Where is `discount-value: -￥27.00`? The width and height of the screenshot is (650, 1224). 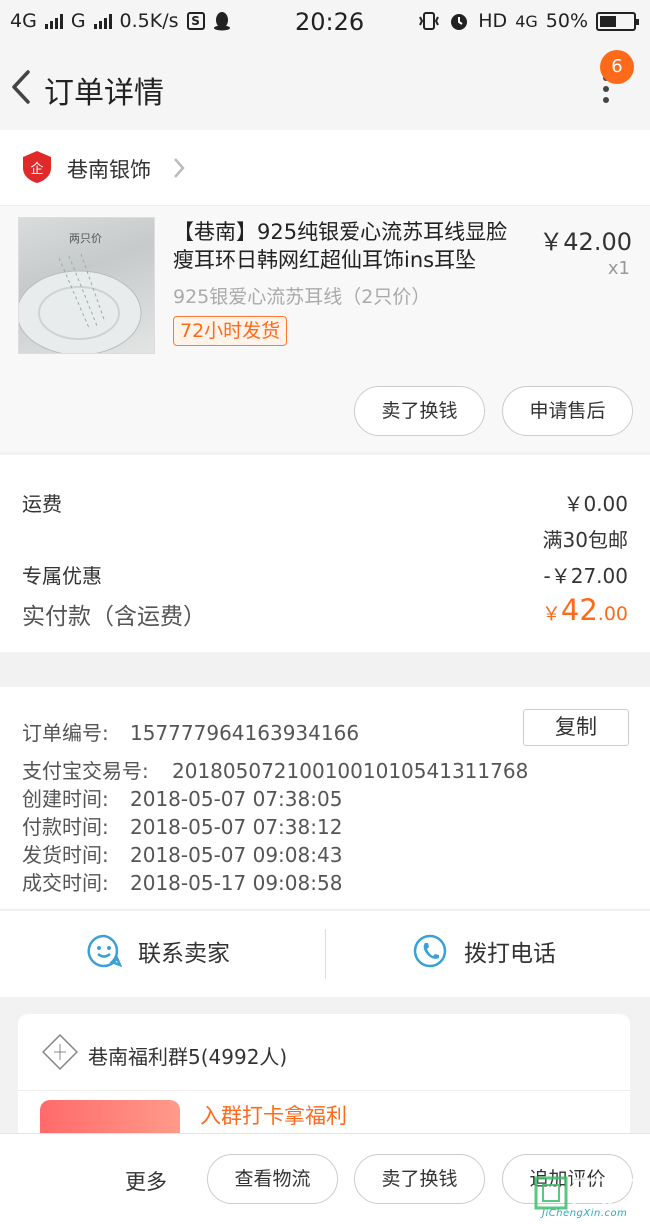
discount-value: -￥27.00 is located at coordinates (585, 576).